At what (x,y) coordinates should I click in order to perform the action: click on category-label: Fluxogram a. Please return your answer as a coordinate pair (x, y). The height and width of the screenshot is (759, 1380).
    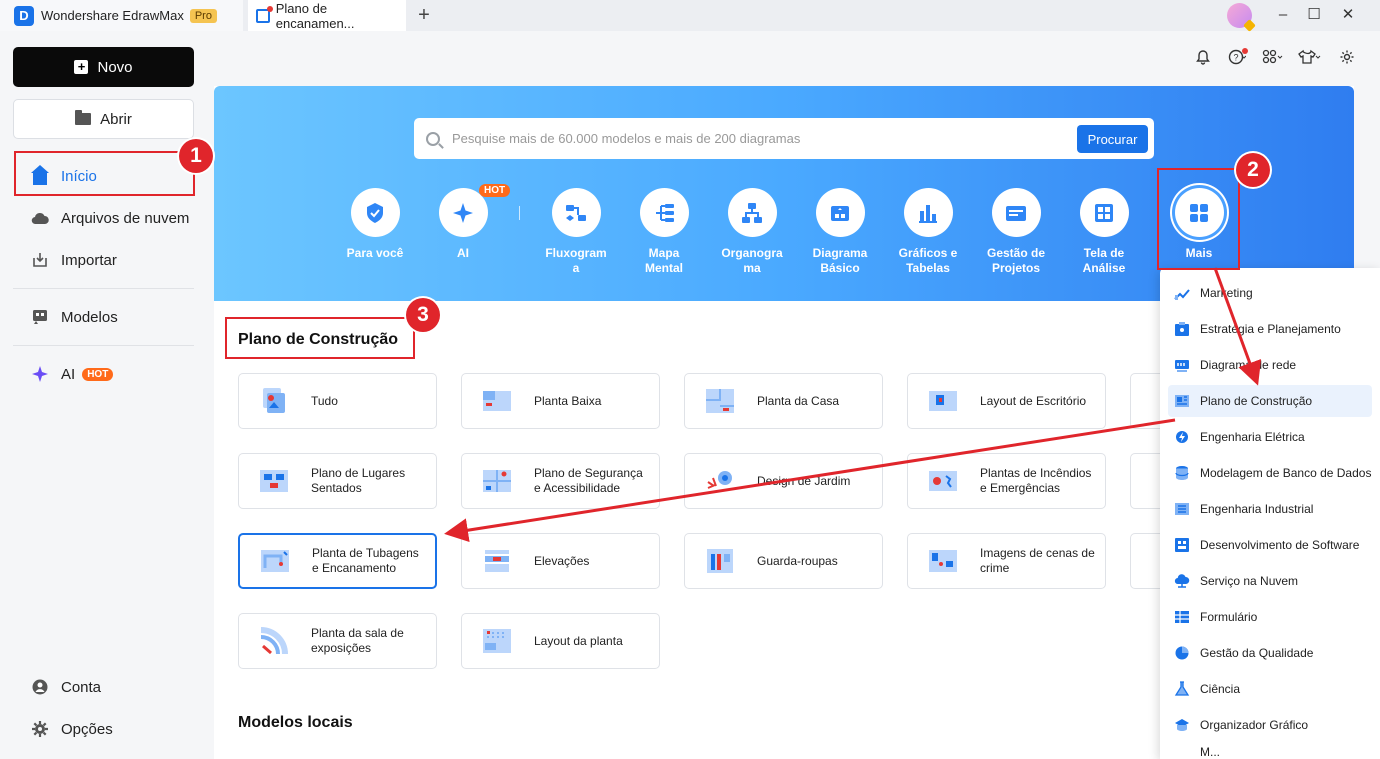
    Looking at the image, I should click on (576, 260).